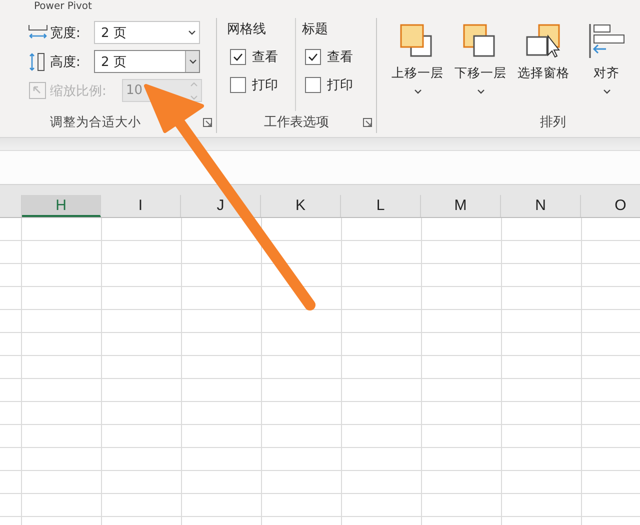 The height and width of the screenshot is (525, 640). Describe the element at coordinates (247, 30) in the screenshot. I see `option-heading: 网格线` at that location.